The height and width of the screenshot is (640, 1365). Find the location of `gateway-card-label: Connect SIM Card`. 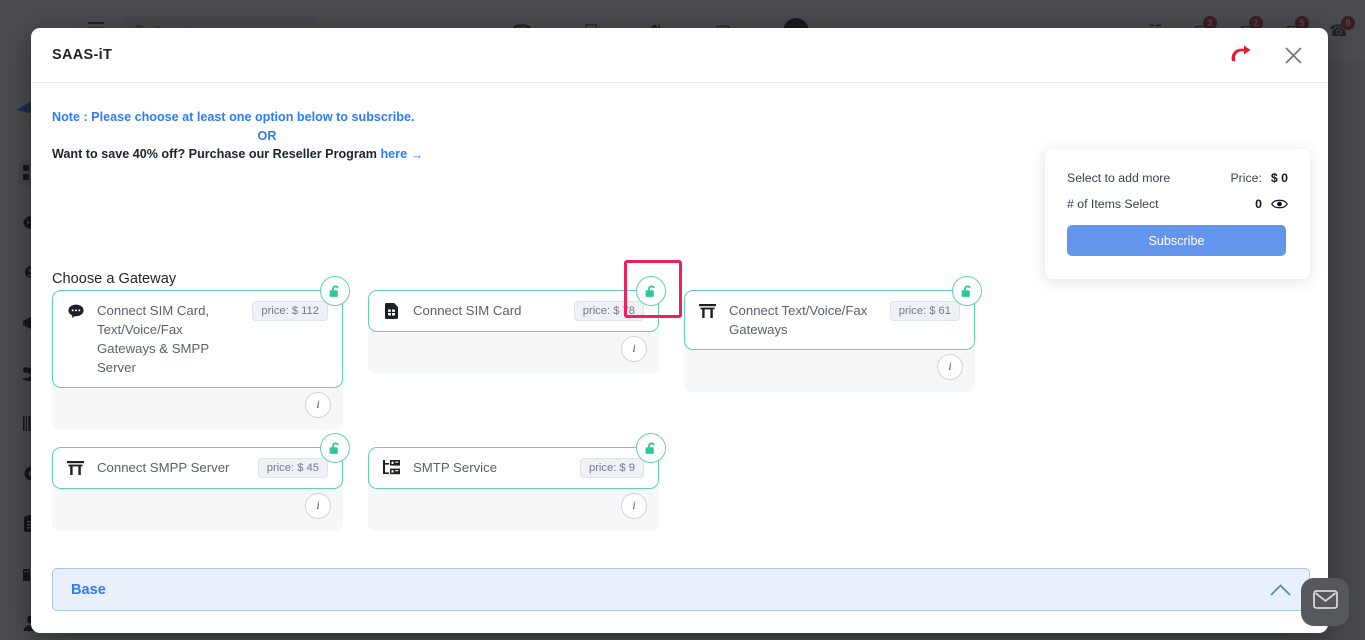

gateway-card-label: Connect SIM Card is located at coordinates (467, 310).